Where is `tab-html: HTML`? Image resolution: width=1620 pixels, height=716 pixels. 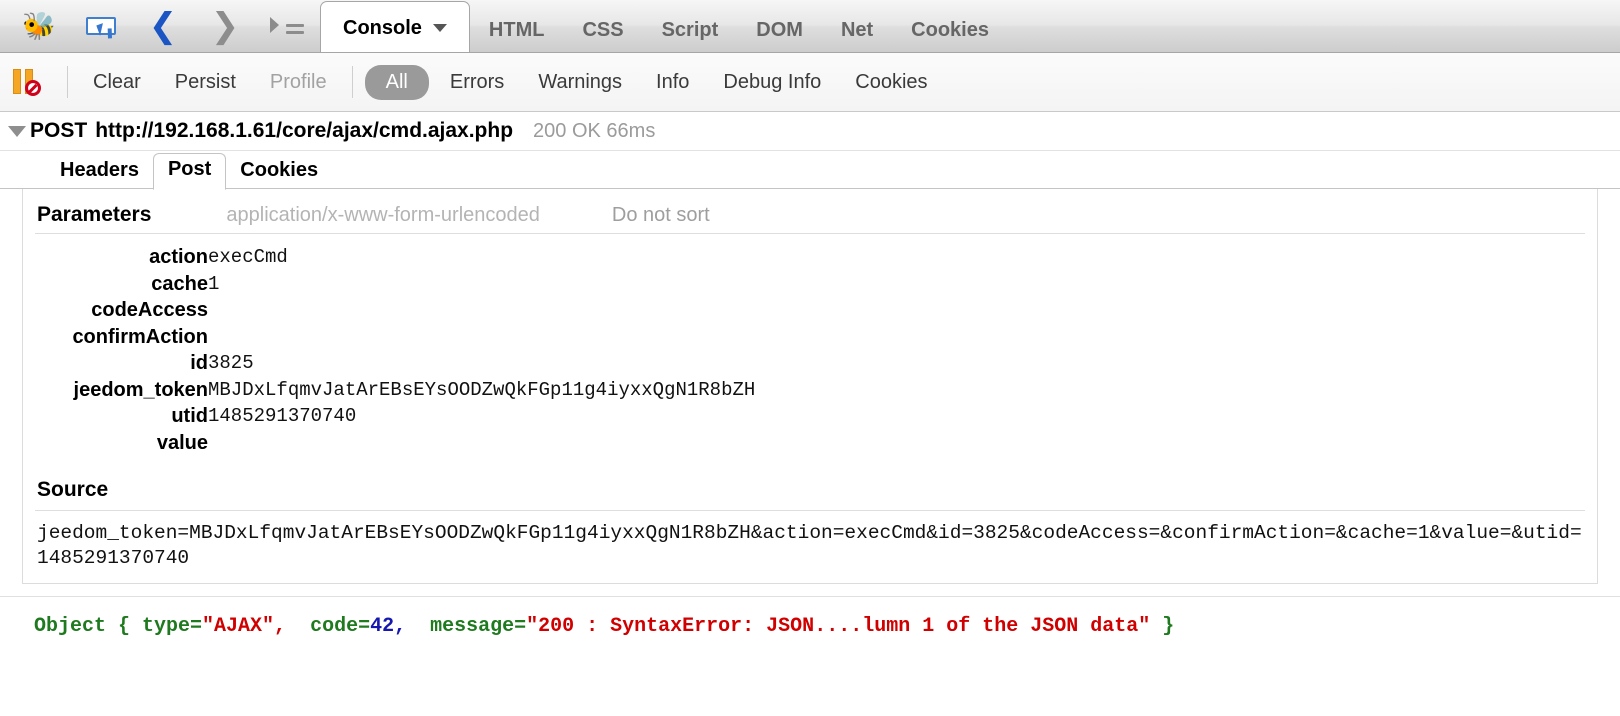 tab-html: HTML is located at coordinates (517, 30).